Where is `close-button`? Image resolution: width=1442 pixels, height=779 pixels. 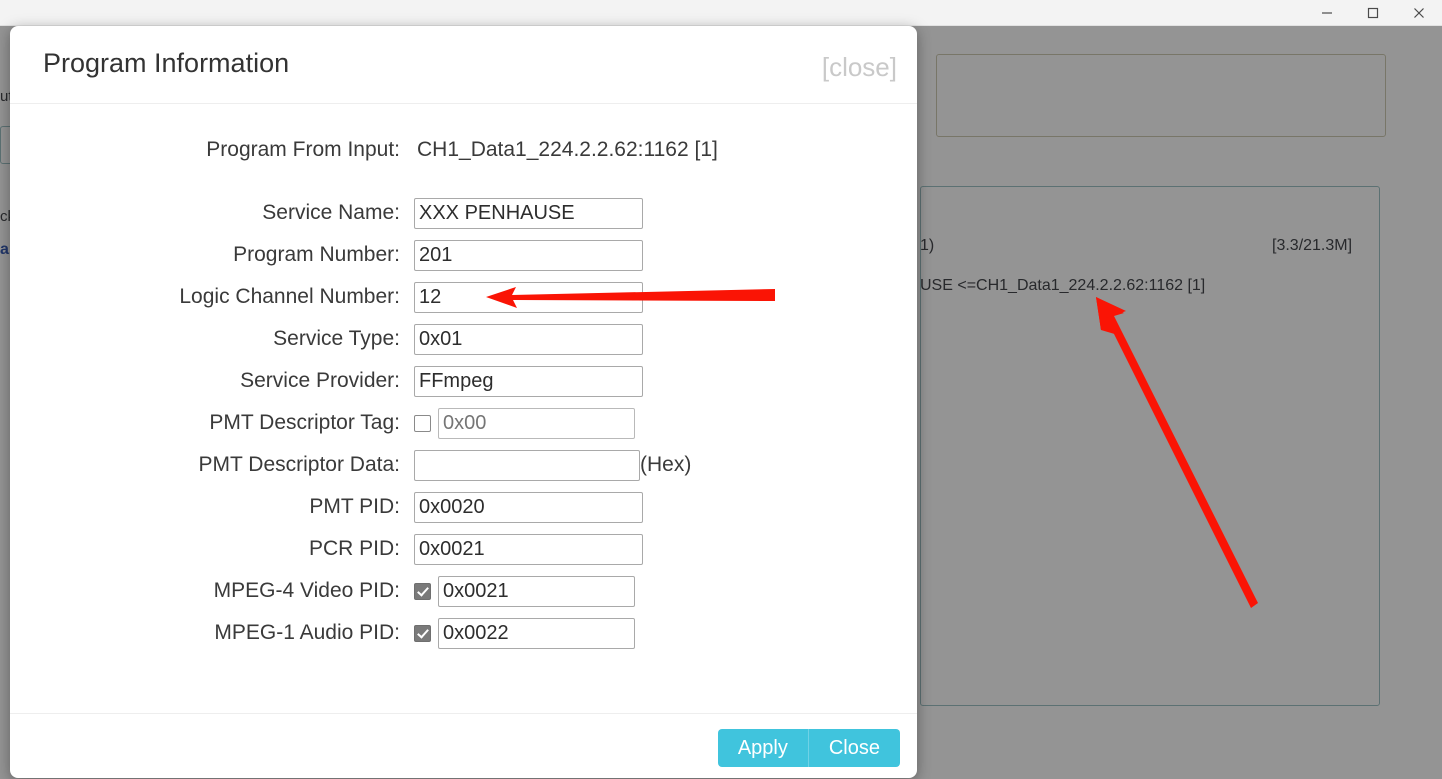 close-button is located at coordinates (1419, 13).